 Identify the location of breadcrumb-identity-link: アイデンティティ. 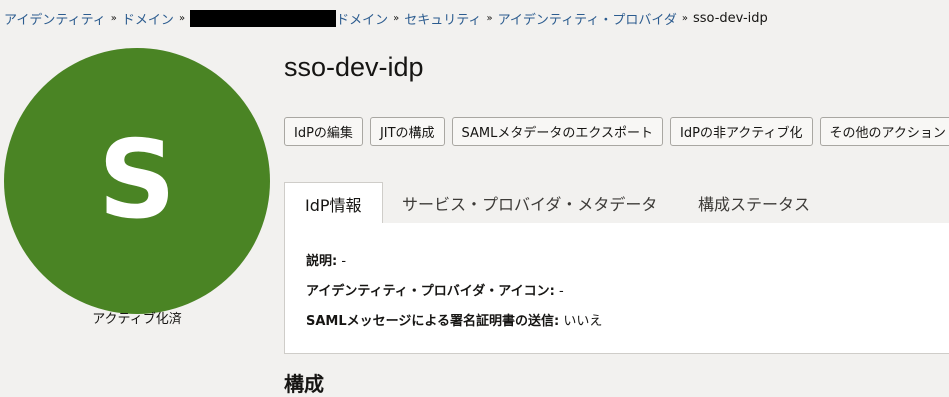
(55, 18).